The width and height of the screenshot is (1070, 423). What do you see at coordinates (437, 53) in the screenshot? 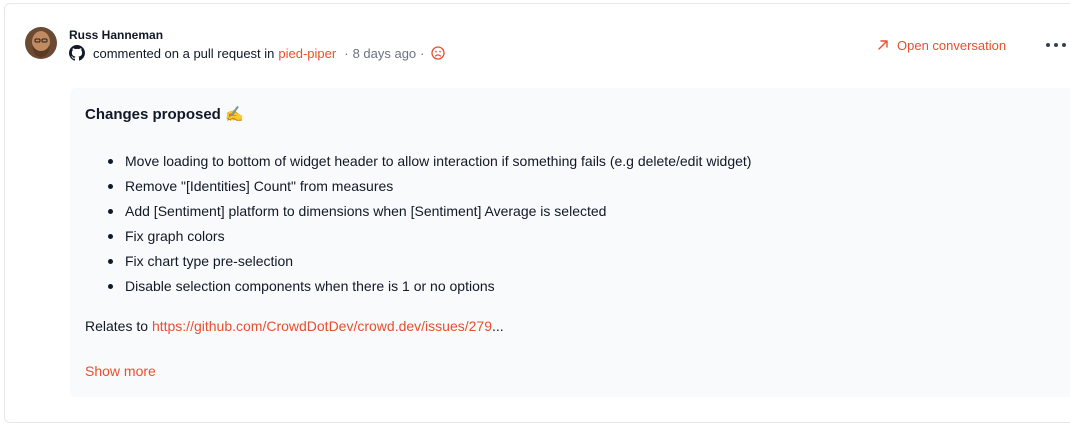
I see `frown-face-icon` at bounding box center [437, 53].